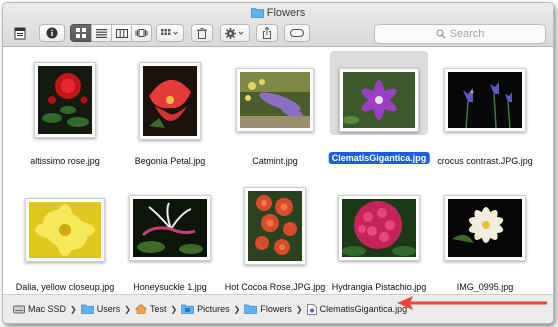  Describe the element at coordinates (311, 309) in the screenshot. I see `image-file-icon` at that location.